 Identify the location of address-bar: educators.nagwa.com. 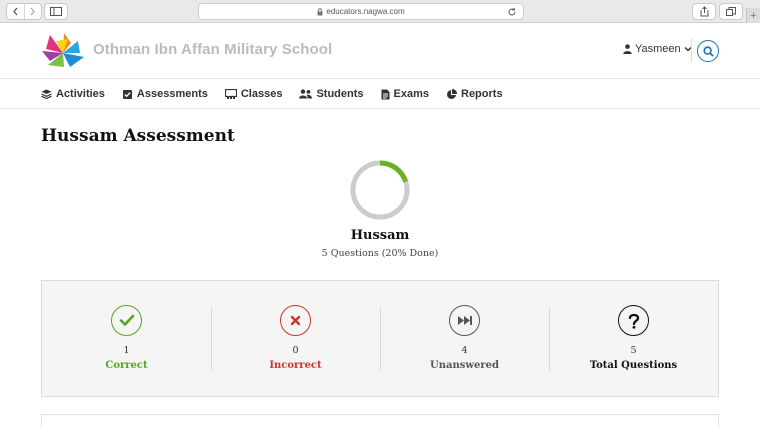
(361, 11).